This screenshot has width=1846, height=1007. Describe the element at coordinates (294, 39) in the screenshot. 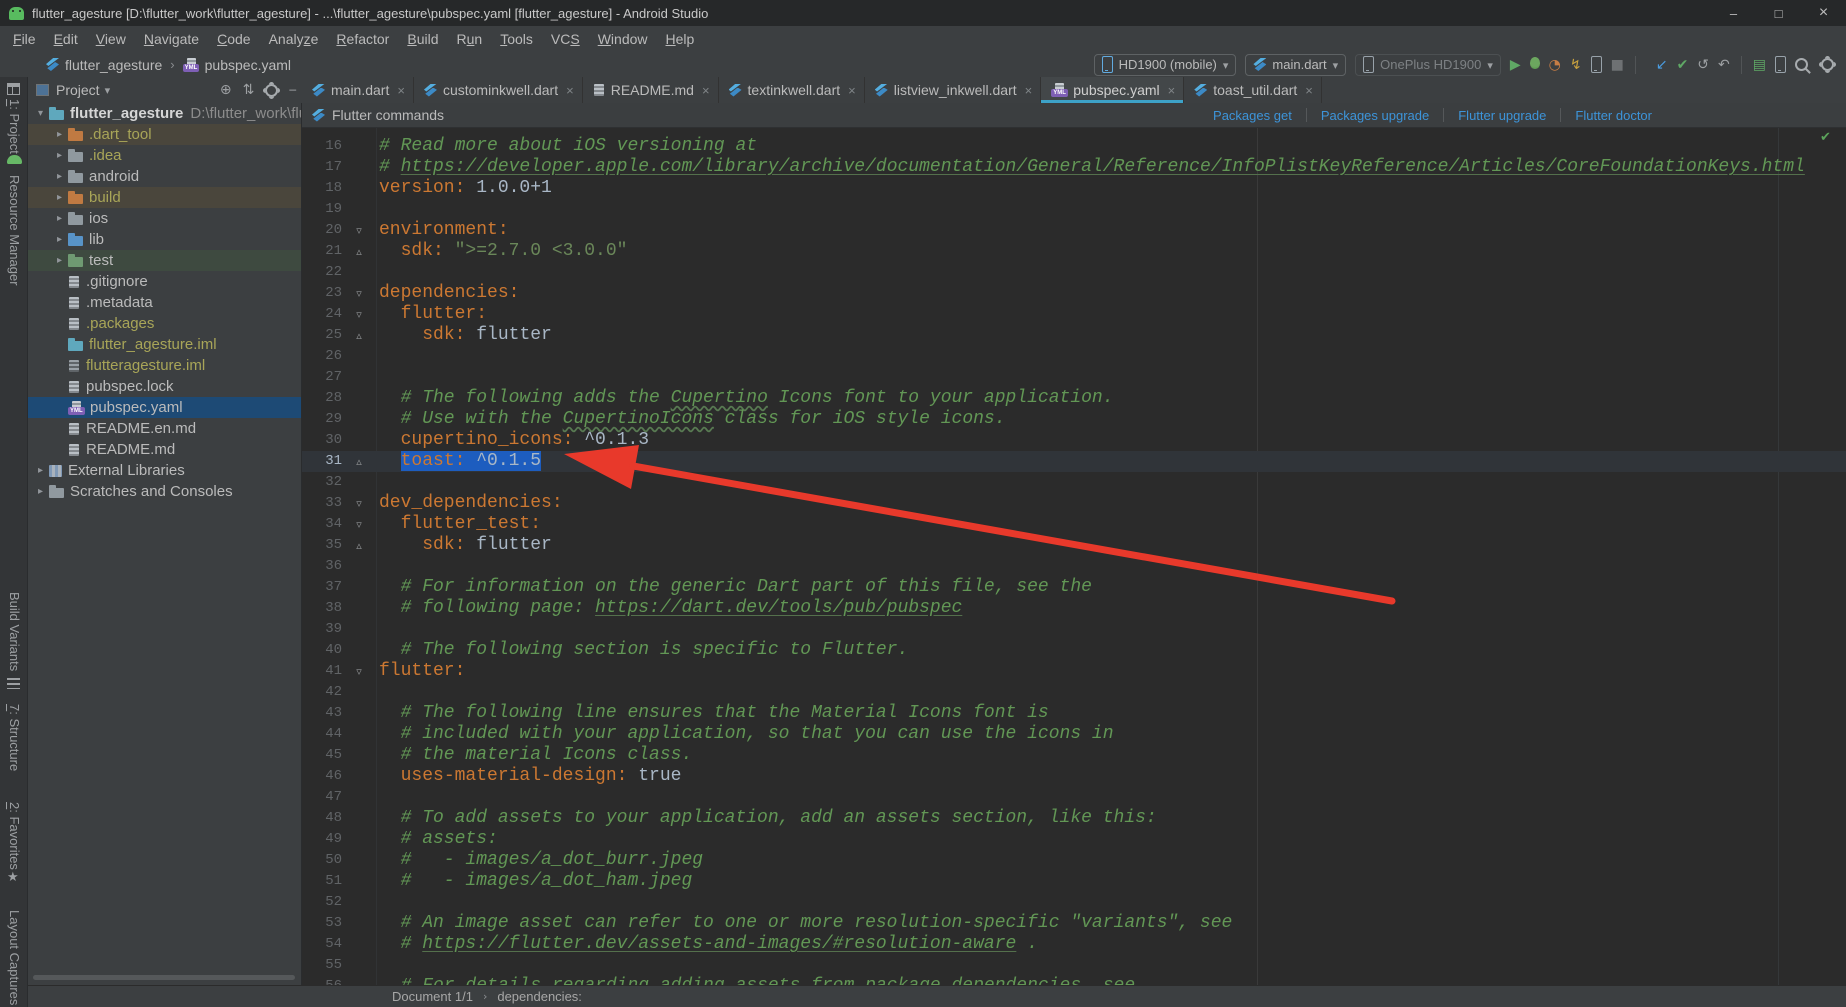

I see `menu-item-analyze: Analyze` at that location.